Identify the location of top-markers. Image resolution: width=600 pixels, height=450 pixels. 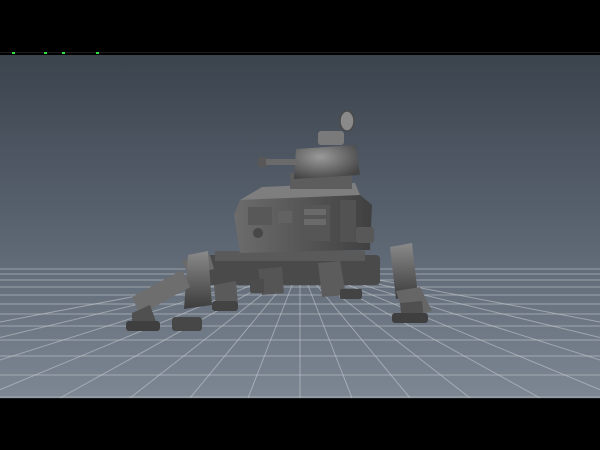
(300, 53).